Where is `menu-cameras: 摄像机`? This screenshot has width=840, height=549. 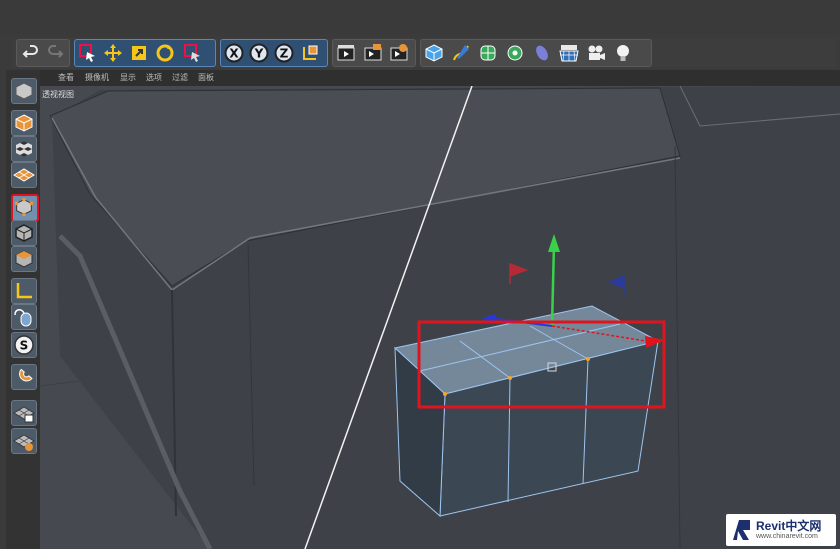 menu-cameras: 摄像机 is located at coordinates (97, 77).